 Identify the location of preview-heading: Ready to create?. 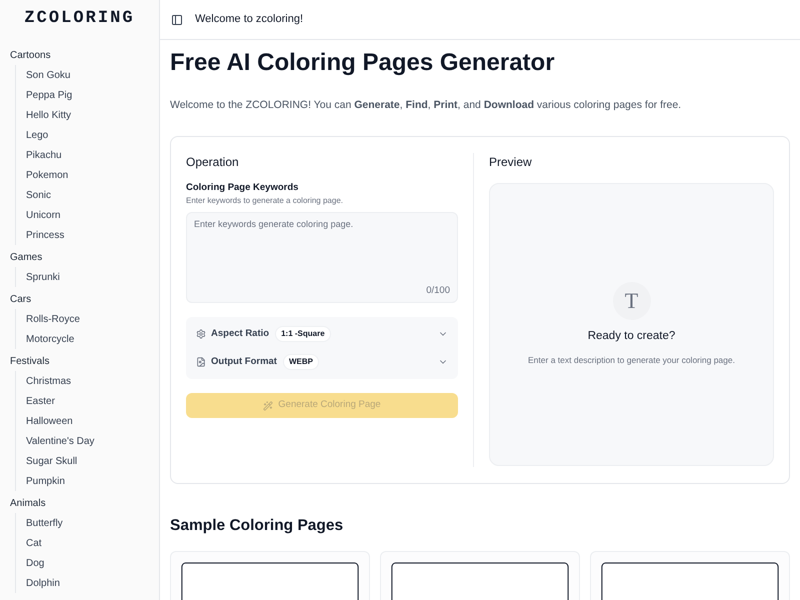
(632, 336).